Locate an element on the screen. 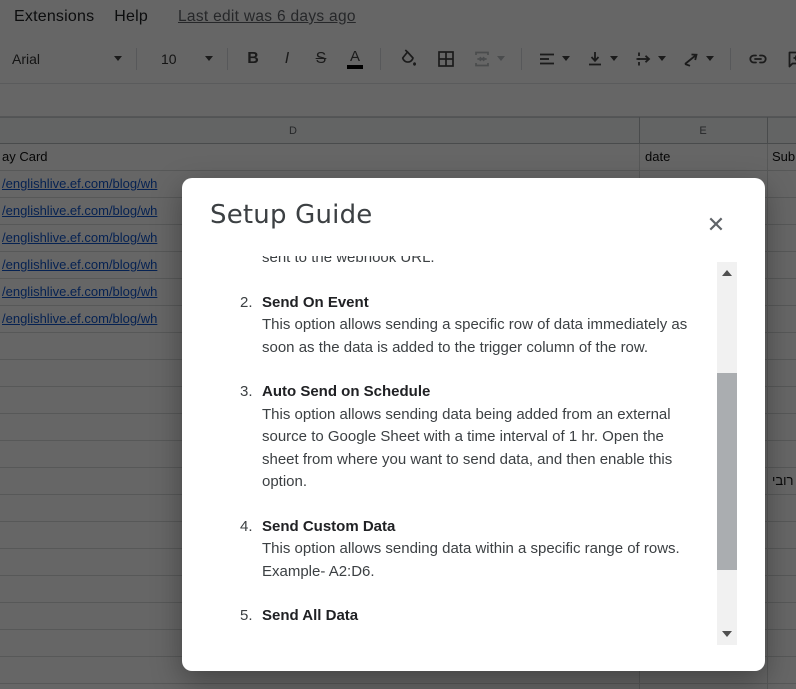  item-content: Send All Data is located at coordinates (477, 616).